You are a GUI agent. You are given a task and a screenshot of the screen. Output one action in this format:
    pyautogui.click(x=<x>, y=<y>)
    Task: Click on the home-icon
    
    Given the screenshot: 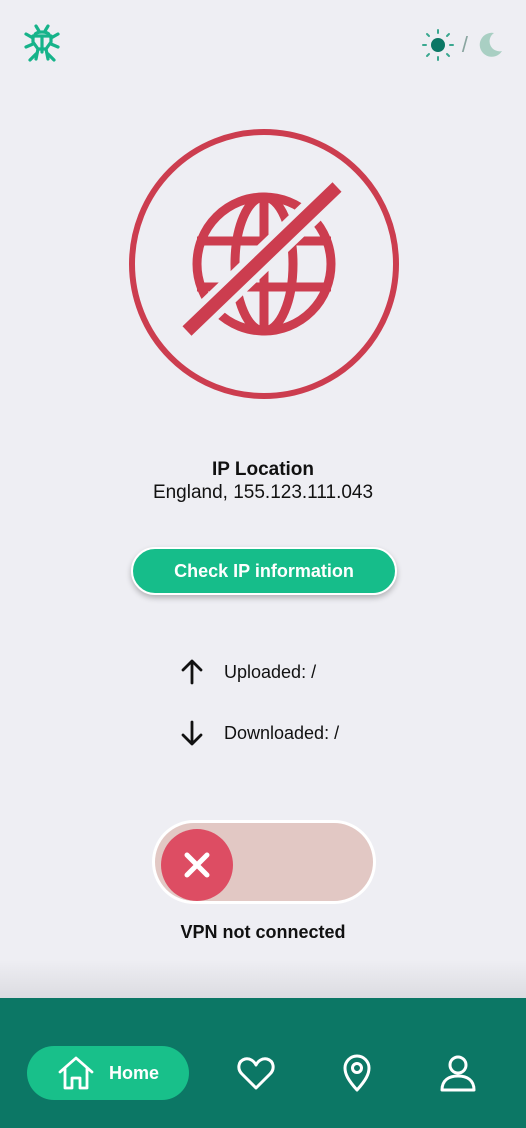 What is the action you would take?
    pyautogui.click(x=76, y=1073)
    